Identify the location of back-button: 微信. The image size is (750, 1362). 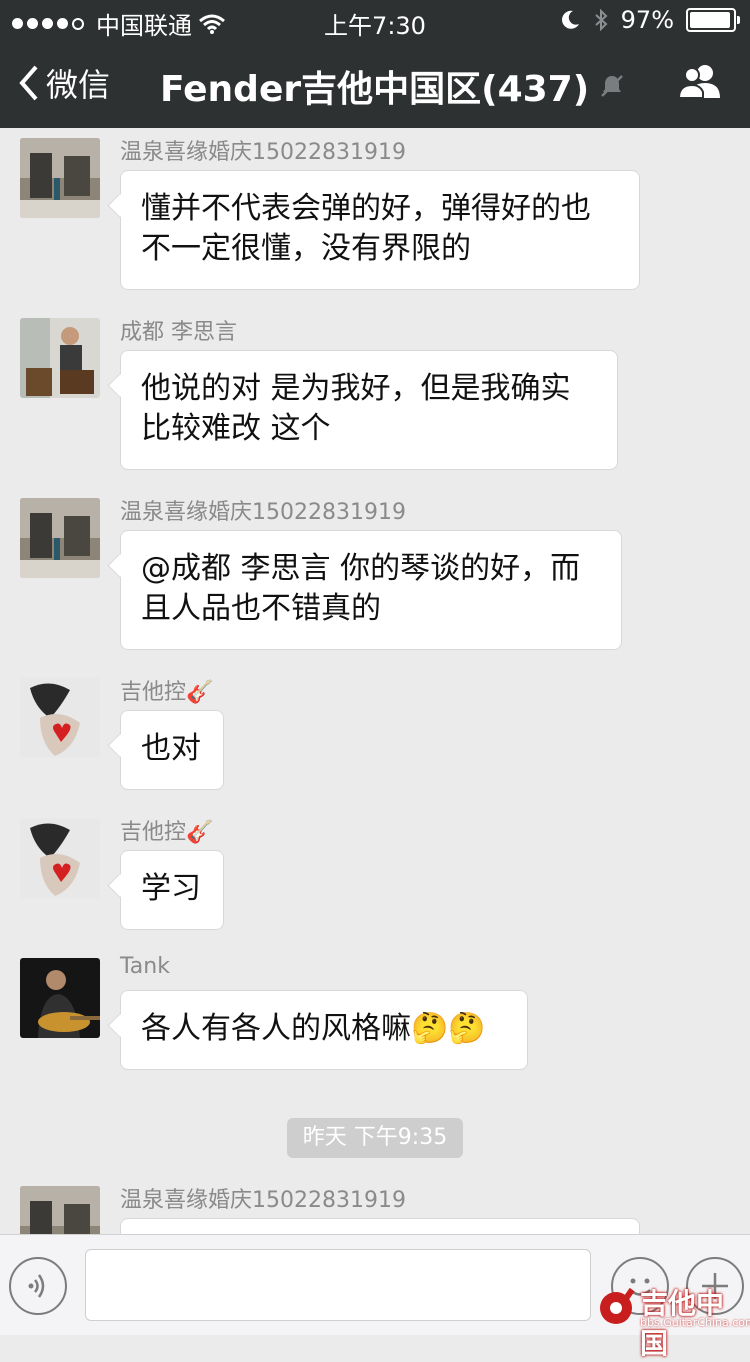
(64, 83).